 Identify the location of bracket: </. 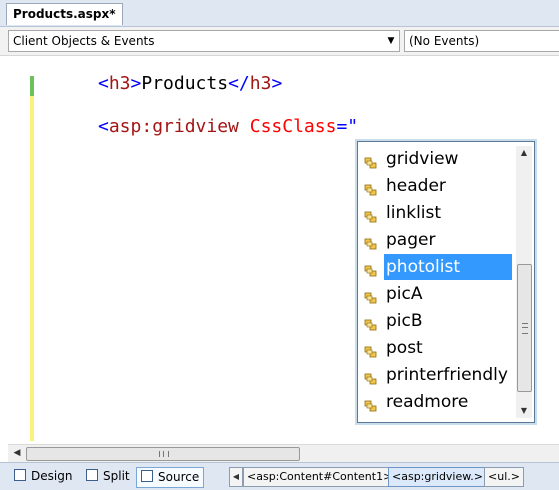
(239, 83).